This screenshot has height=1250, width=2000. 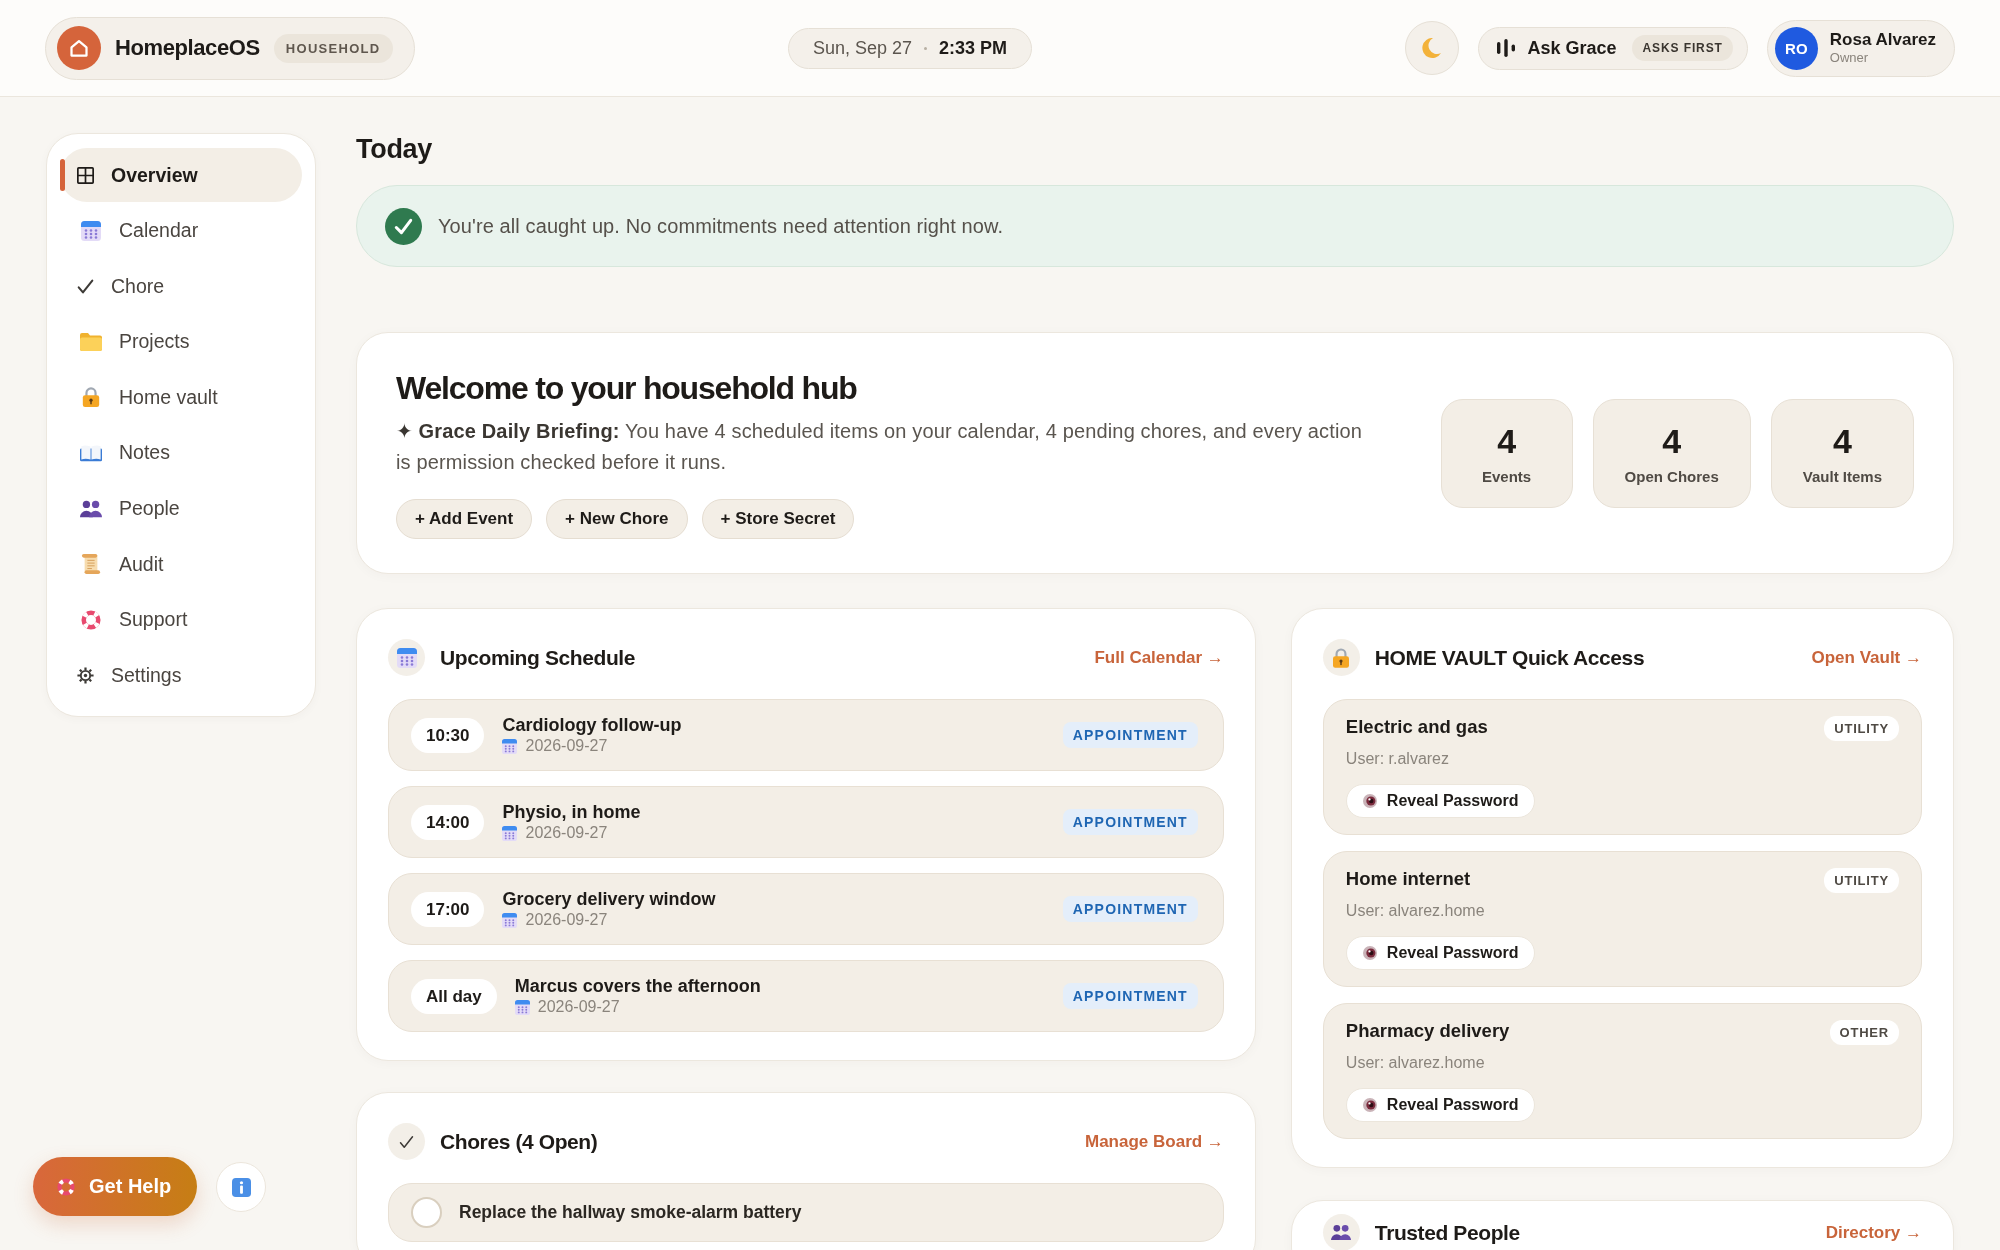 I want to click on people-icon, so click(x=91, y=508).